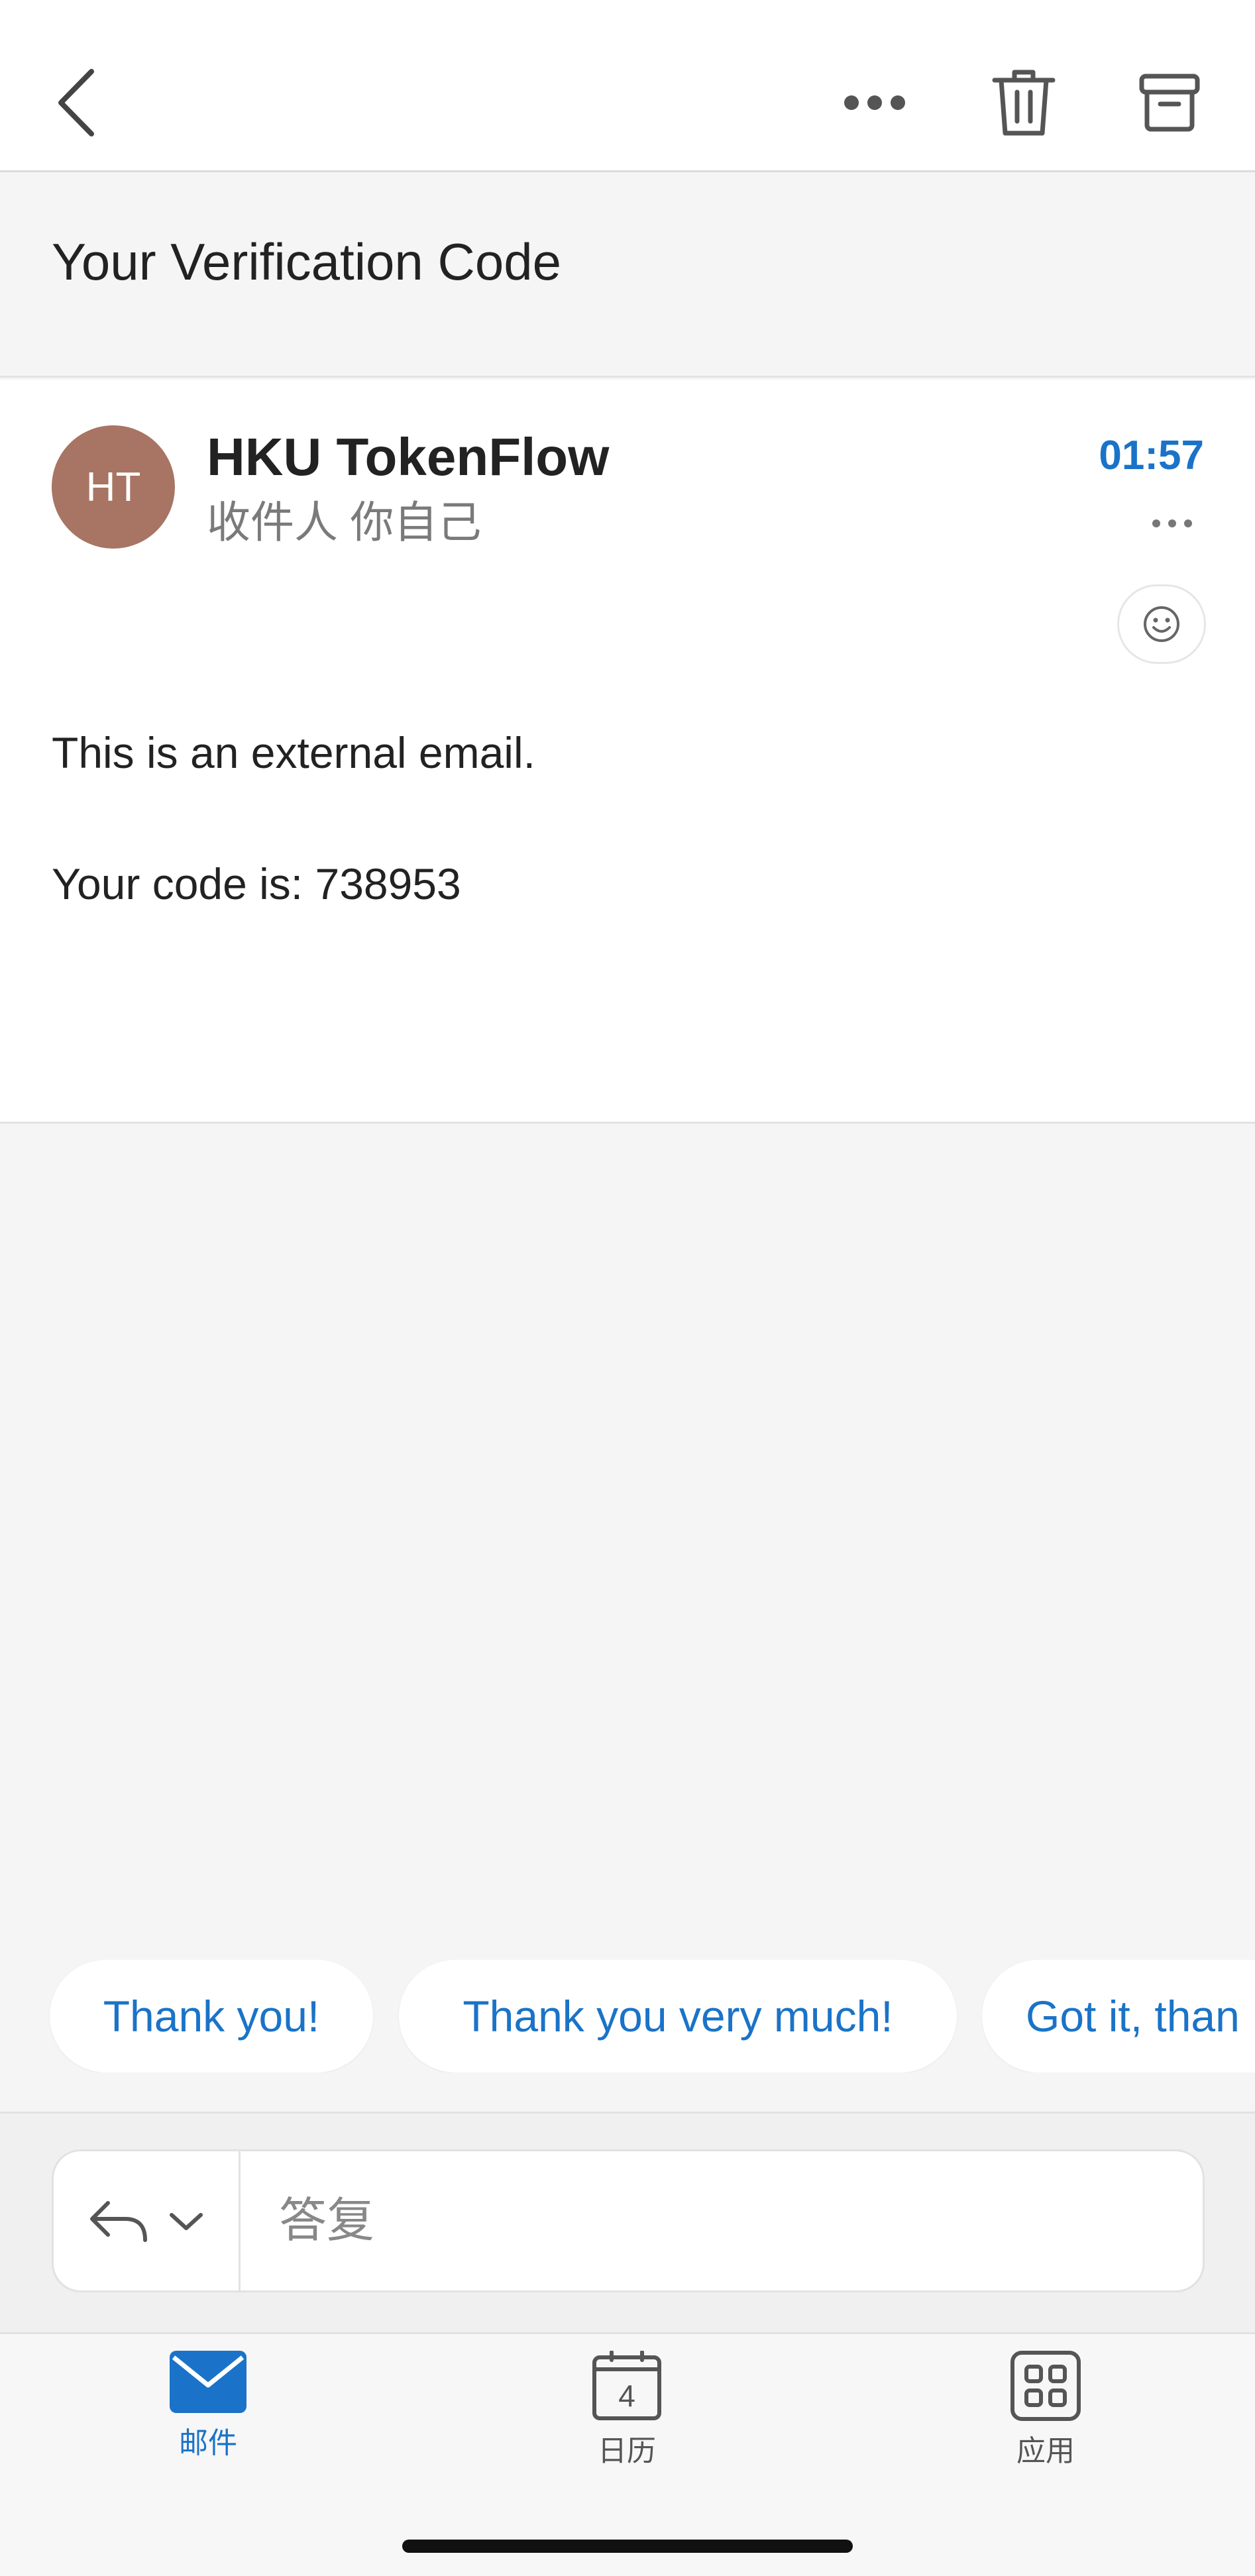  What do you see at coordinates (408, 457) in the screenshot?
I see `sender-name: HKU TokenFlow` at bounding box center [408, 457].